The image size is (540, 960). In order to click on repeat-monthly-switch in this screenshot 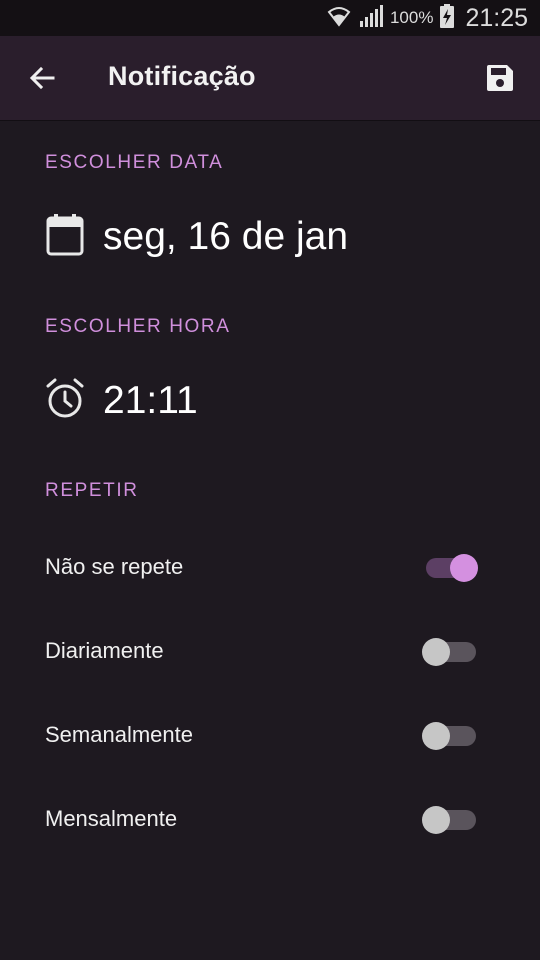, I will do `click(450, 820)`.